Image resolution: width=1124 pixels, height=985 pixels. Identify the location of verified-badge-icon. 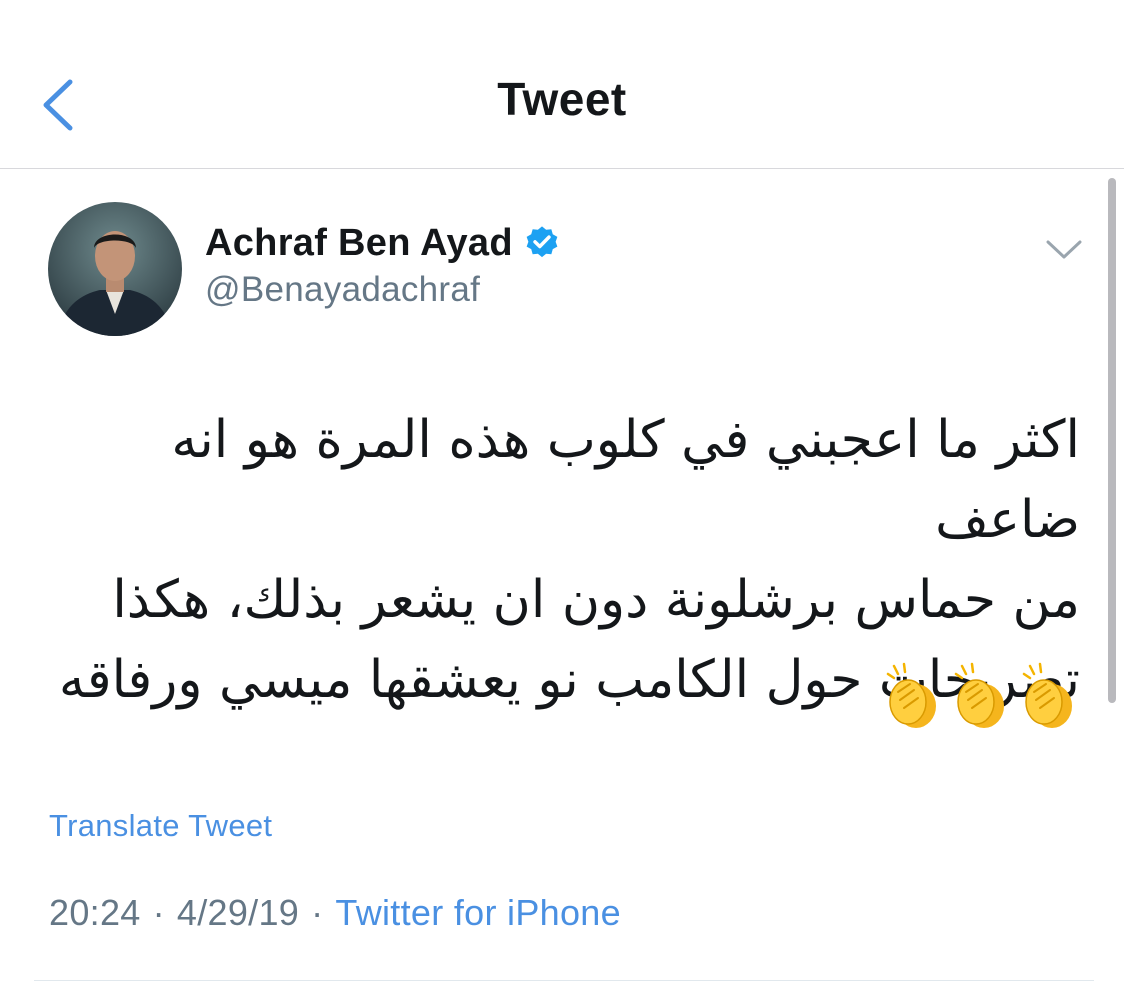
(542, 242).